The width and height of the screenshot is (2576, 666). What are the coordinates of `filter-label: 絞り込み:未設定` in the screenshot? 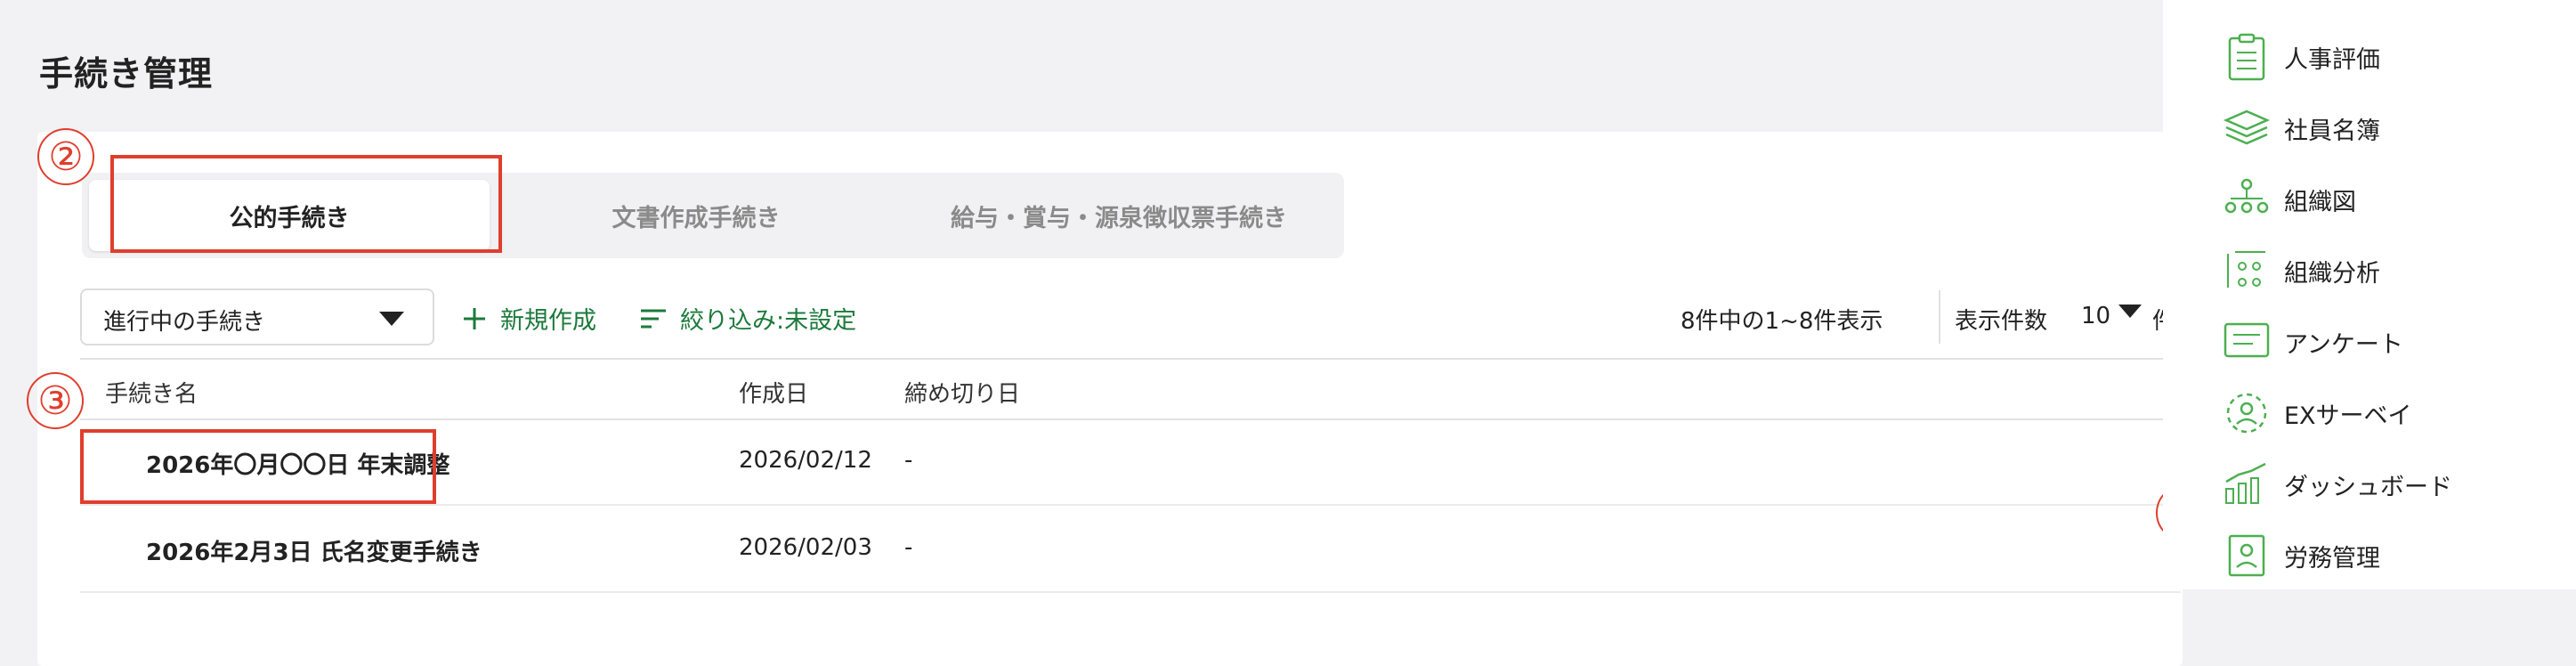 It's located at (768, 321).